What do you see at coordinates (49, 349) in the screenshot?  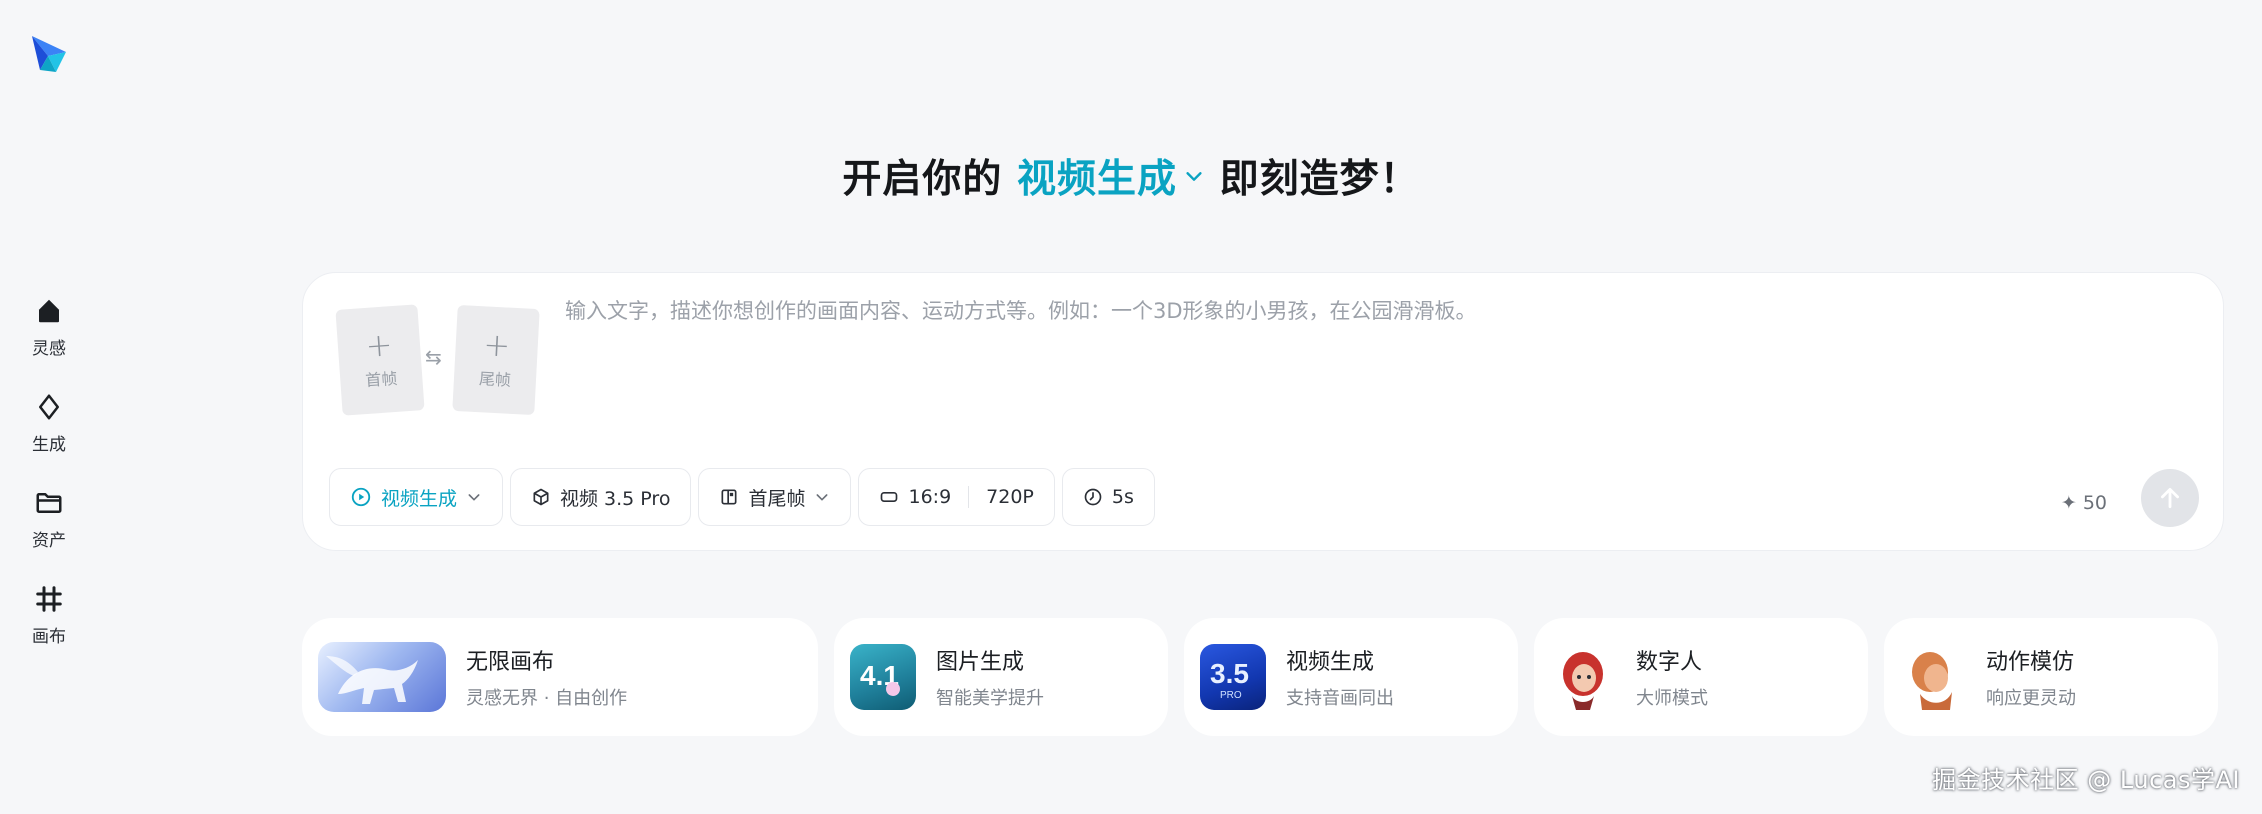 I see `sidebar-item-label: 灵感` at bounding box center [49, 349].